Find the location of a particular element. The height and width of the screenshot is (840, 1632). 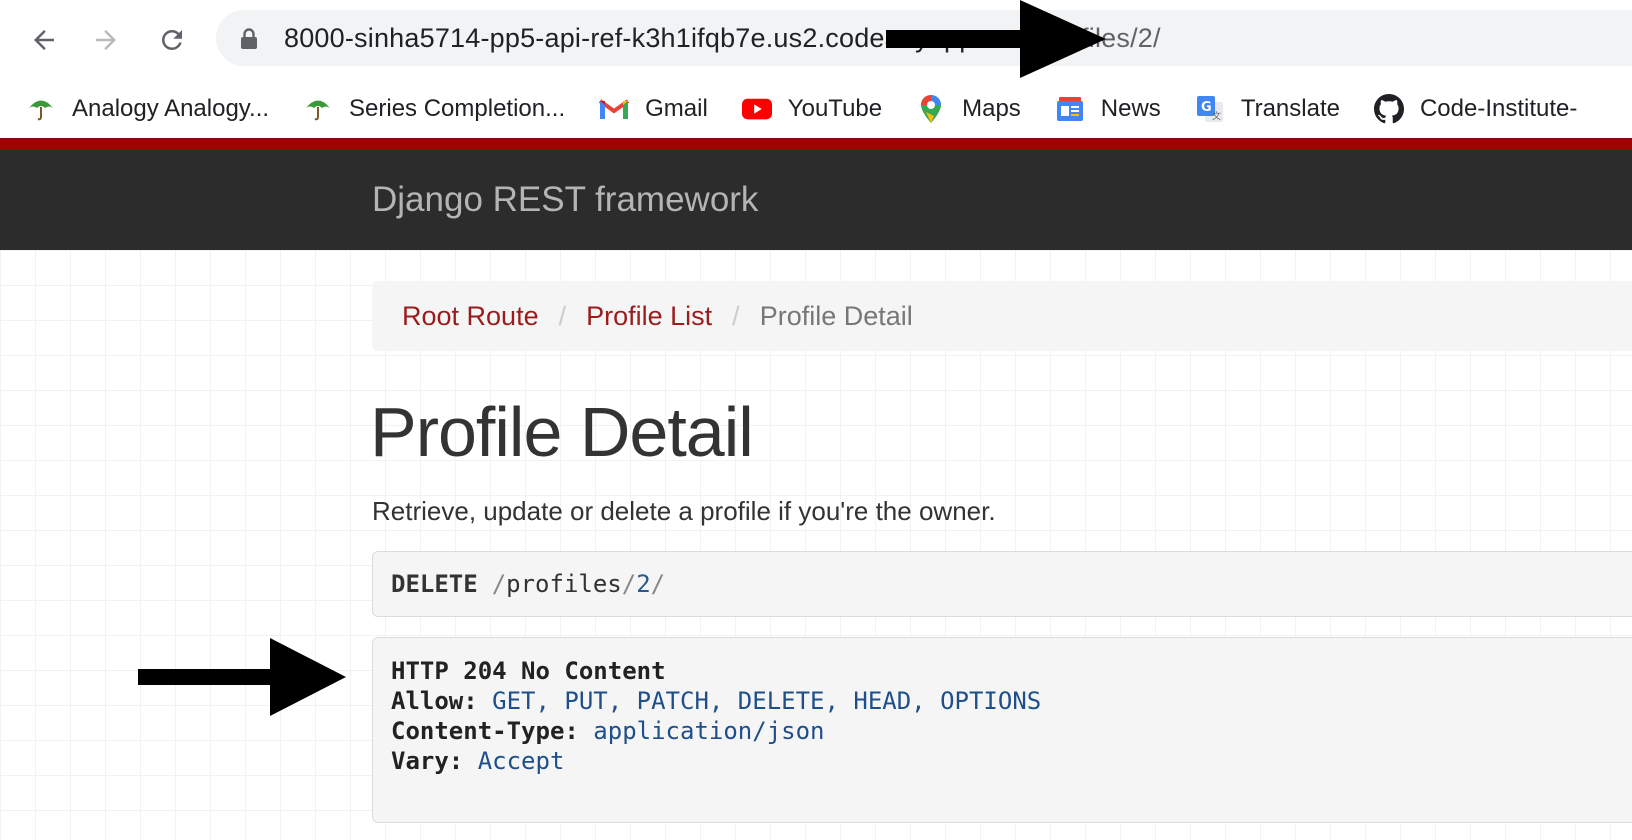

reload-icon is located at coordinates (171, 39).